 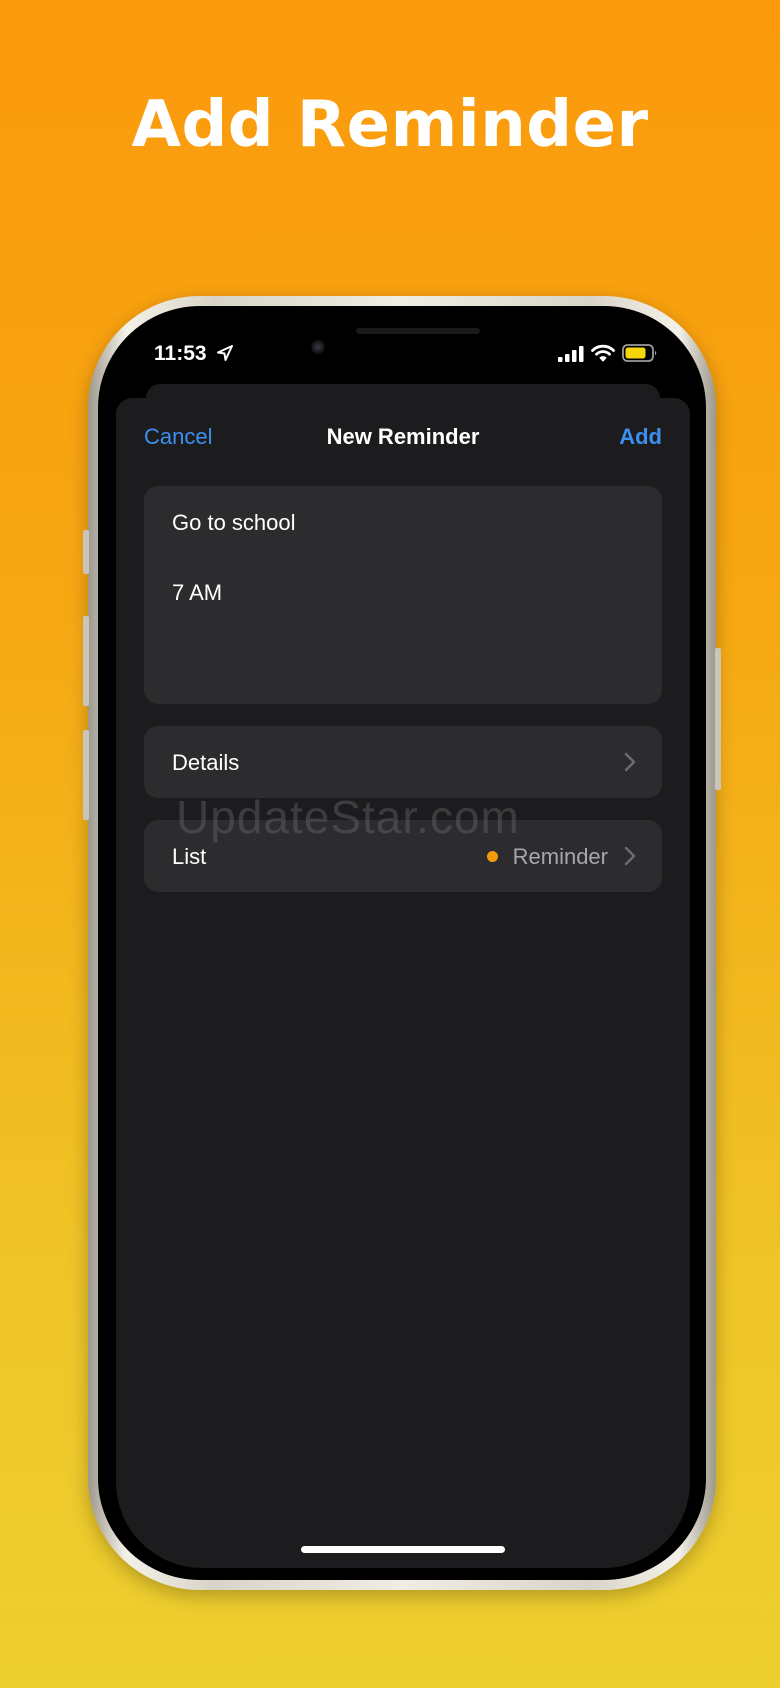 What do you see at coordinates (418, 331) in the screenshot?
I see `speaker-grille` at bounding box center [418, 331].